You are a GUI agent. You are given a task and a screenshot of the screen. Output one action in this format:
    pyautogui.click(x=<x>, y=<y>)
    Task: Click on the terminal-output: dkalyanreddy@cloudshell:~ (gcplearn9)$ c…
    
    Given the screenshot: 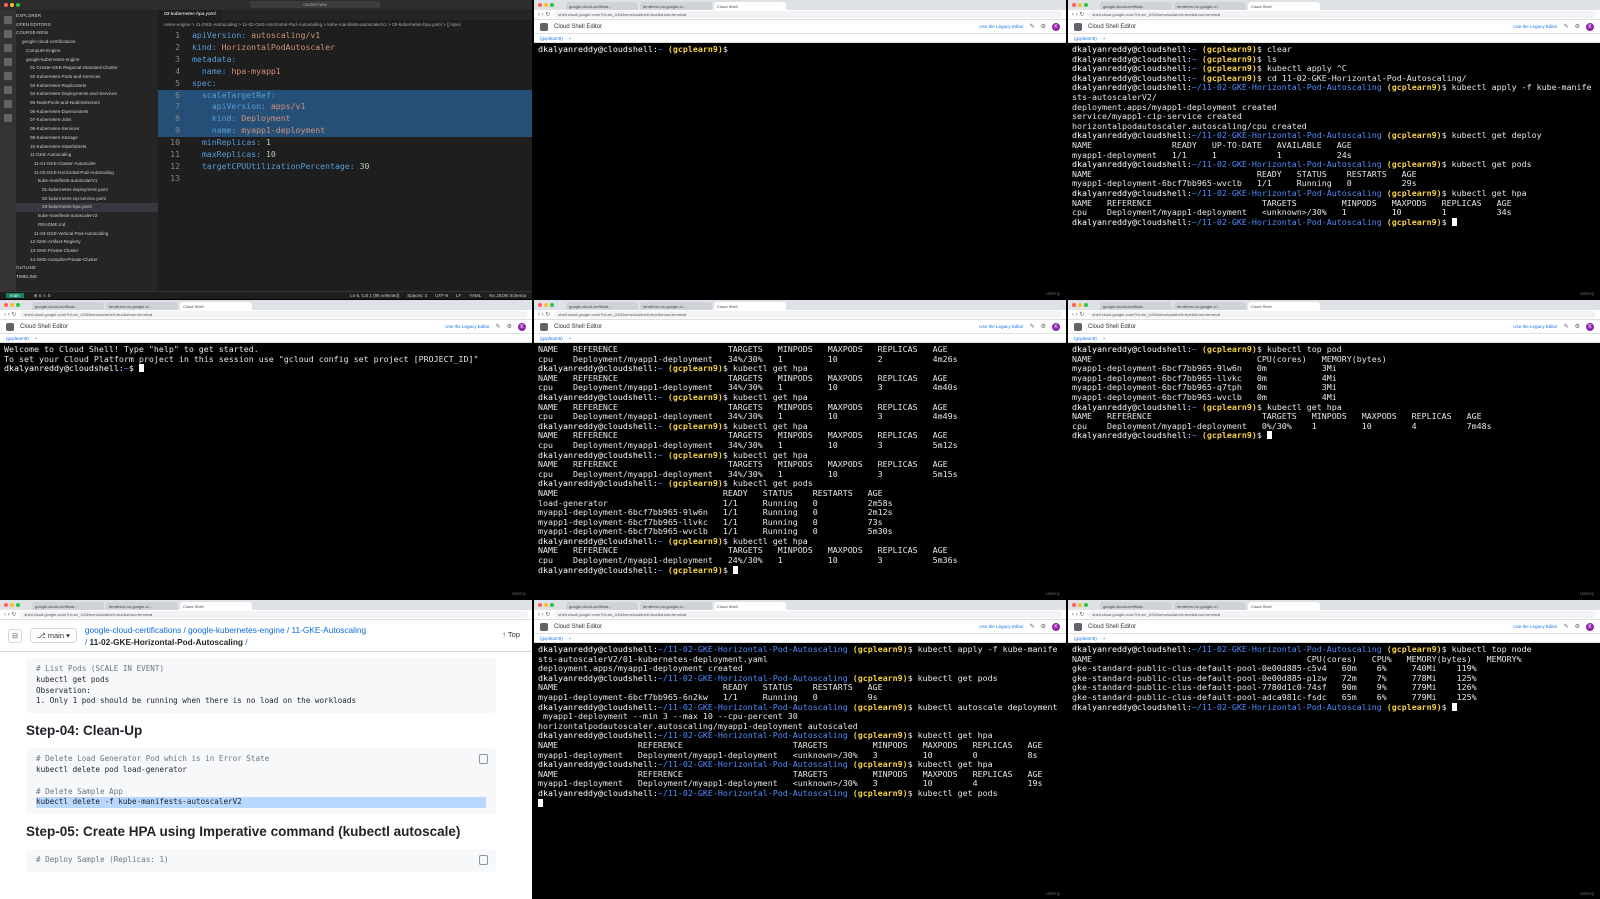 What is the action you would take?
    pyautogui.click(x=1334, y=171)
    